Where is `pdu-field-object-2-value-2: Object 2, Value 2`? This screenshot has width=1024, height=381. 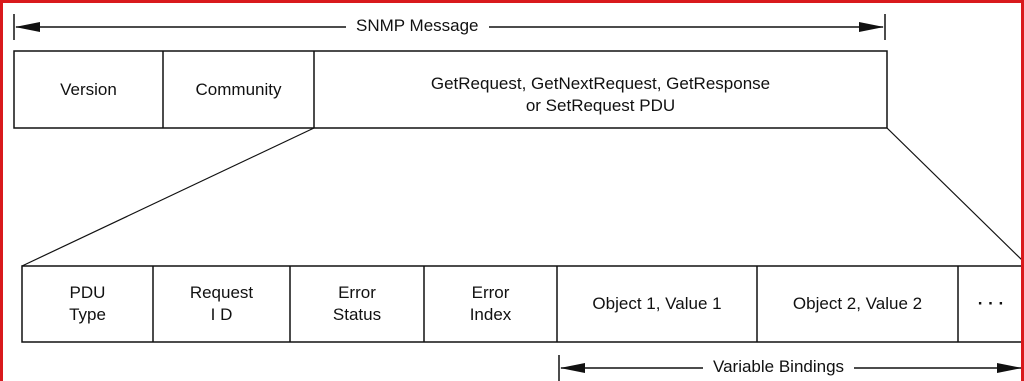
pdu-field-object-2-value-2: Object 2, Value 2 is located at coordinates (857, 303).